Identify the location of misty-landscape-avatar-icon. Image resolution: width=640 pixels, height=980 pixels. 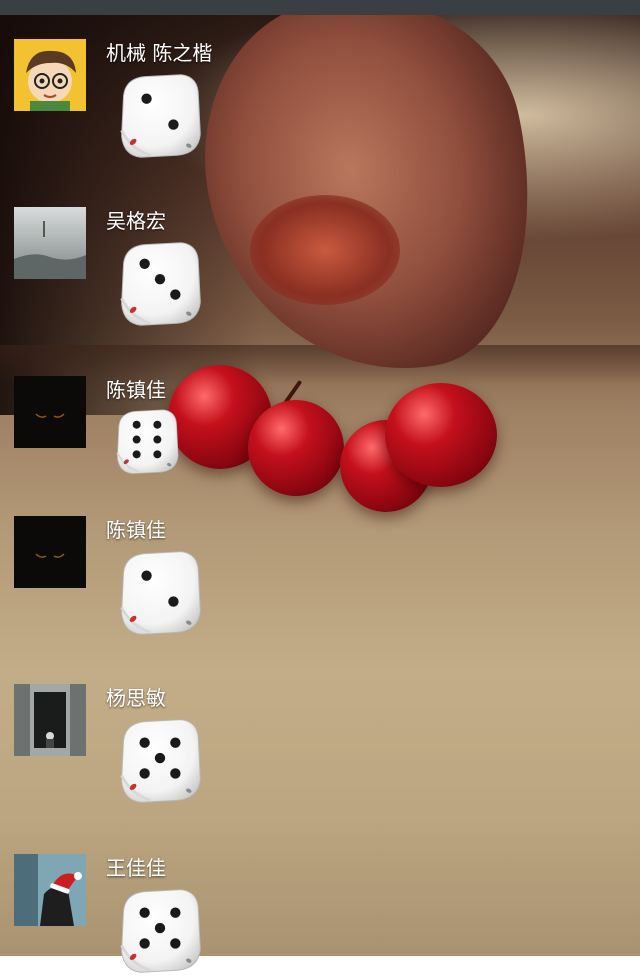
(50, 243).